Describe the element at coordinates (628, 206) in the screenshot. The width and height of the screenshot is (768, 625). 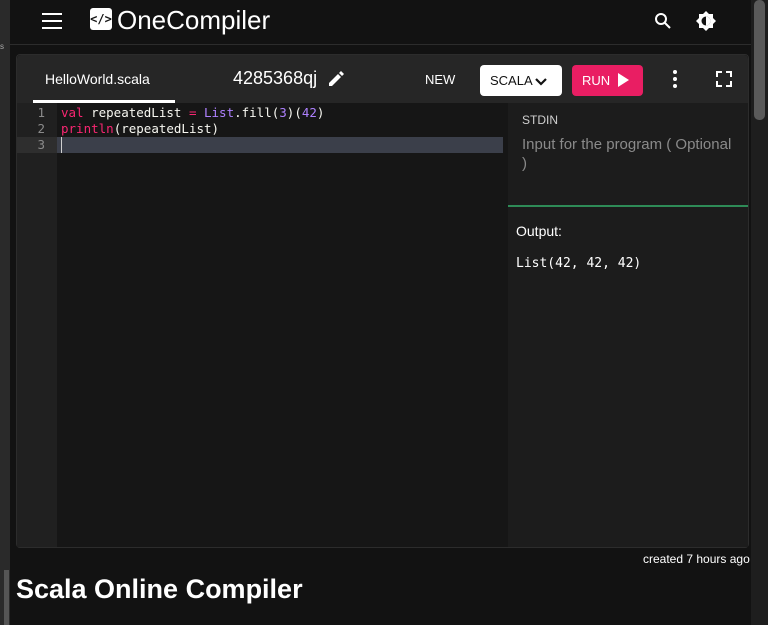
I see `io-divider` at that location.